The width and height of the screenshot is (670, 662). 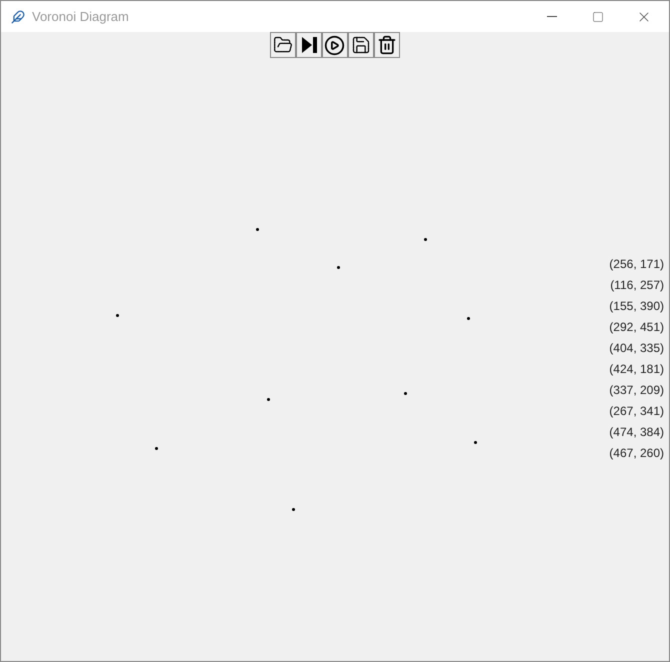 What do you see at coordinates (598, 16) in the screenshot?
I see `maximize-icon` at bounding box center [598, 16].